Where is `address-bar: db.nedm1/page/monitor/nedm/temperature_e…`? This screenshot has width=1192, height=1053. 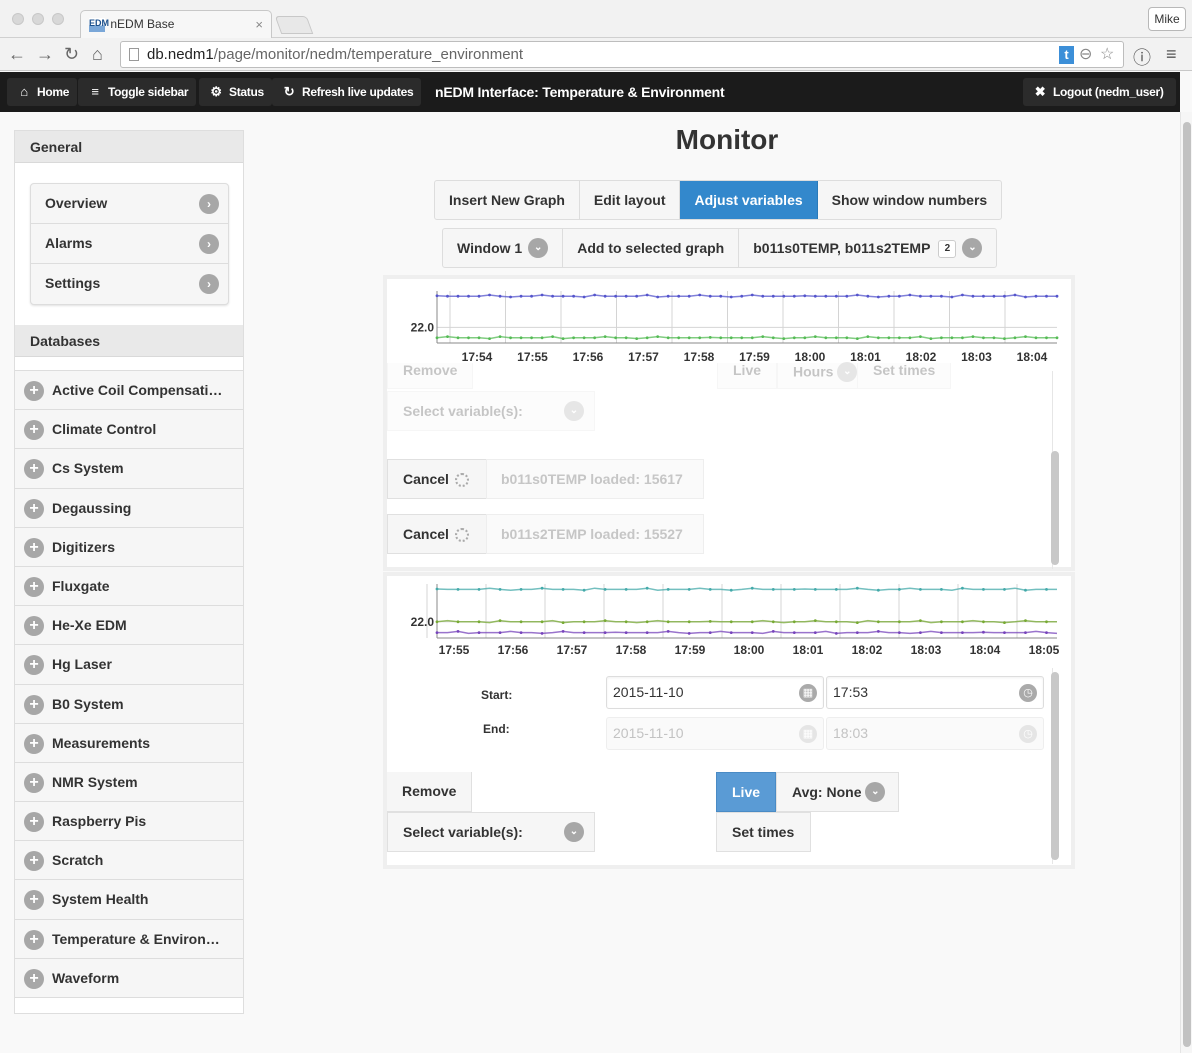
address-bar: db.nedm1/page/monitor/nedm/temperature_e… is located at coordinates (622, 54).